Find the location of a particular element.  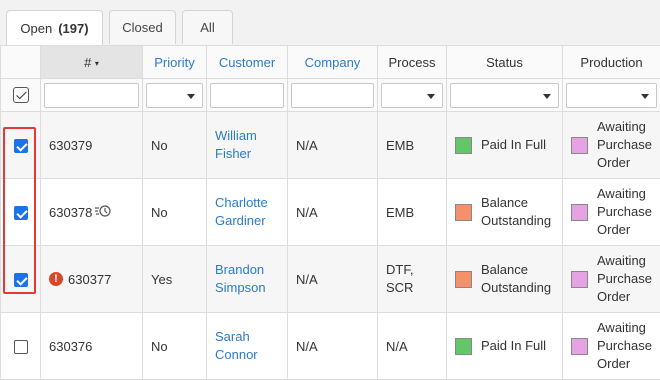

header-select is located at coordinates (21, 62).